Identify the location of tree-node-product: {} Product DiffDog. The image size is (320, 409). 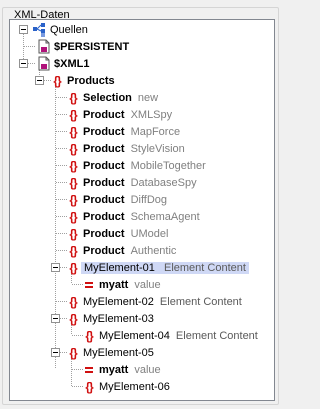
(116, 199).